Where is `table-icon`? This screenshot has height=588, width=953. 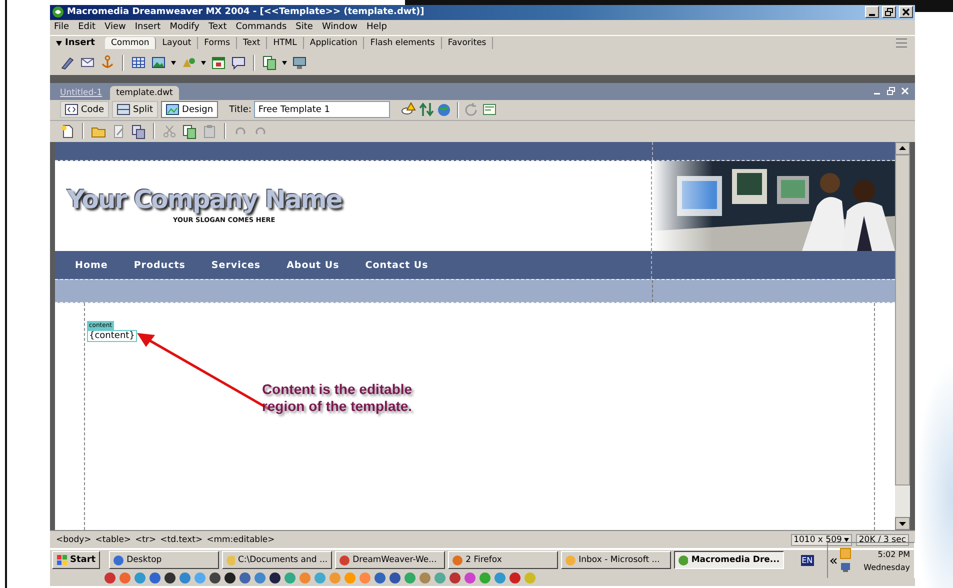
table-icon is located at coordinates (138, 62).